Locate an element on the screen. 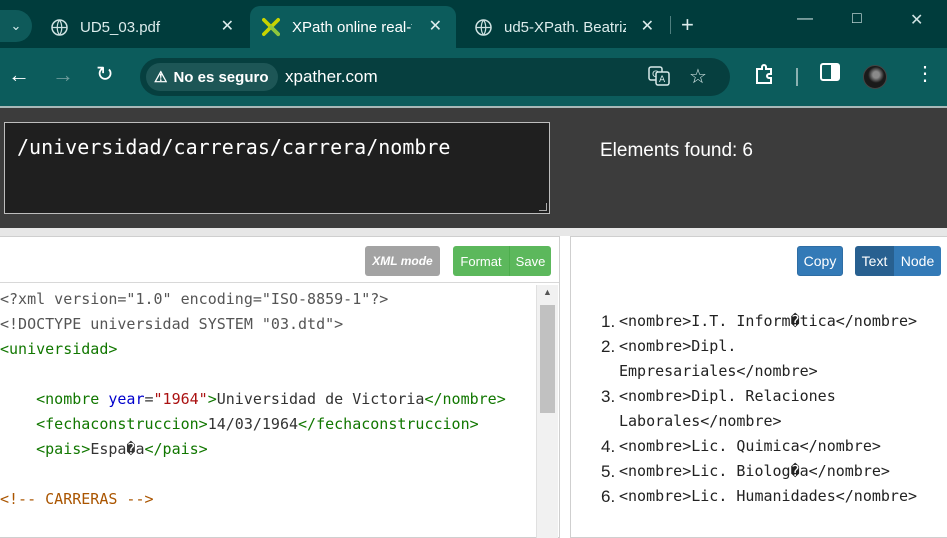 The image size is (947, 538). result-item: 4. <nombre>Lic. Quimica</nombre> is located at coordinates (759, 446).